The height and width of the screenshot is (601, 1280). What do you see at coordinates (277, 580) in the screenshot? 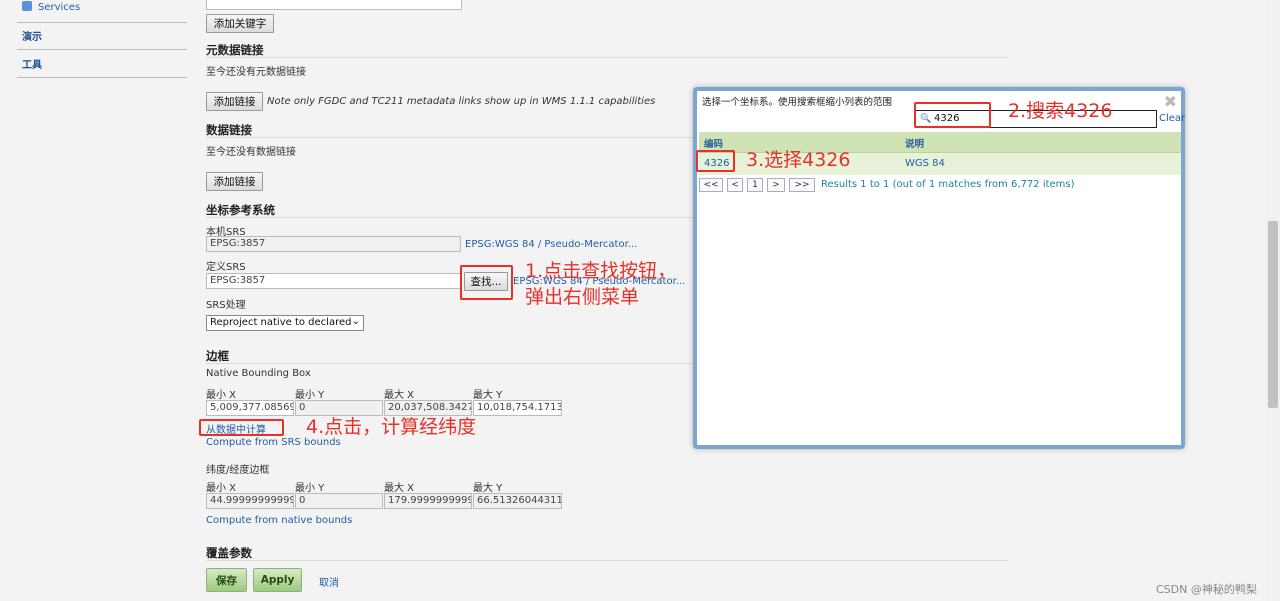
I see `apply-button: Apply` at bounding box center [277, 580].